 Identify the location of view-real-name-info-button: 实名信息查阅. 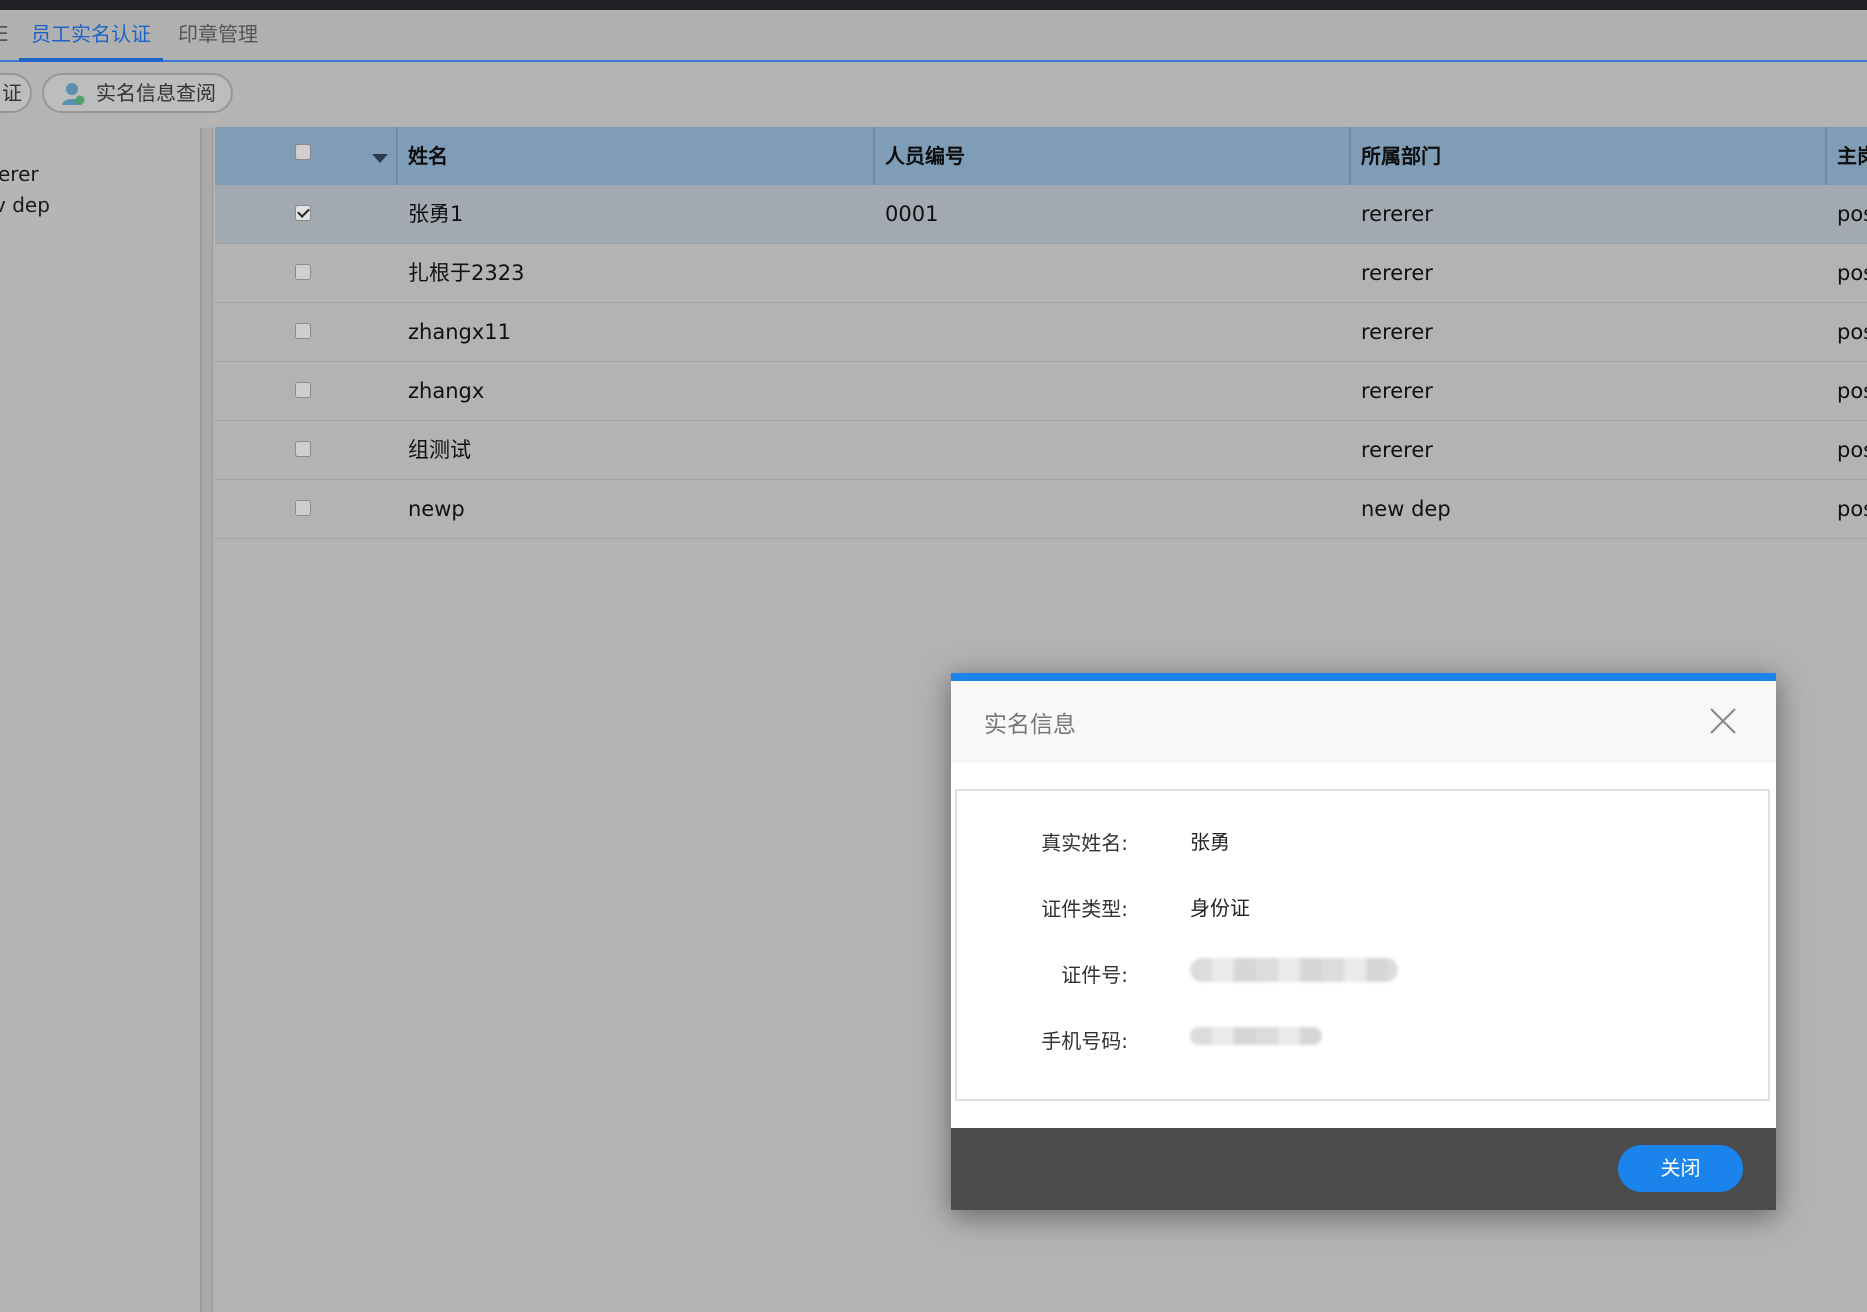
(137, 93).